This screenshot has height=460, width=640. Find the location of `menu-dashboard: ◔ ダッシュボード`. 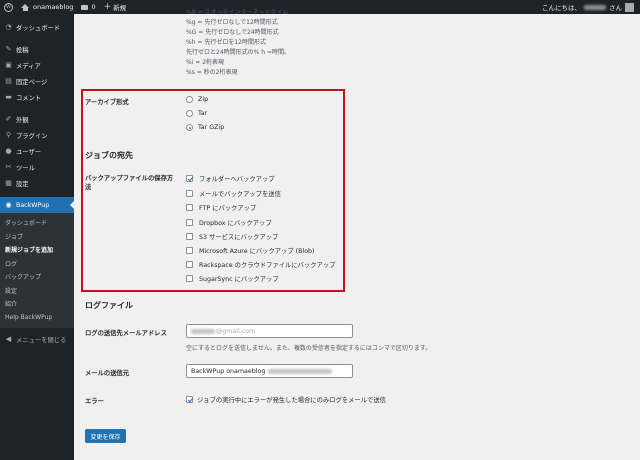

menu-dashboard: ◔ ダッシュボード is located at coordinates (37, 27).